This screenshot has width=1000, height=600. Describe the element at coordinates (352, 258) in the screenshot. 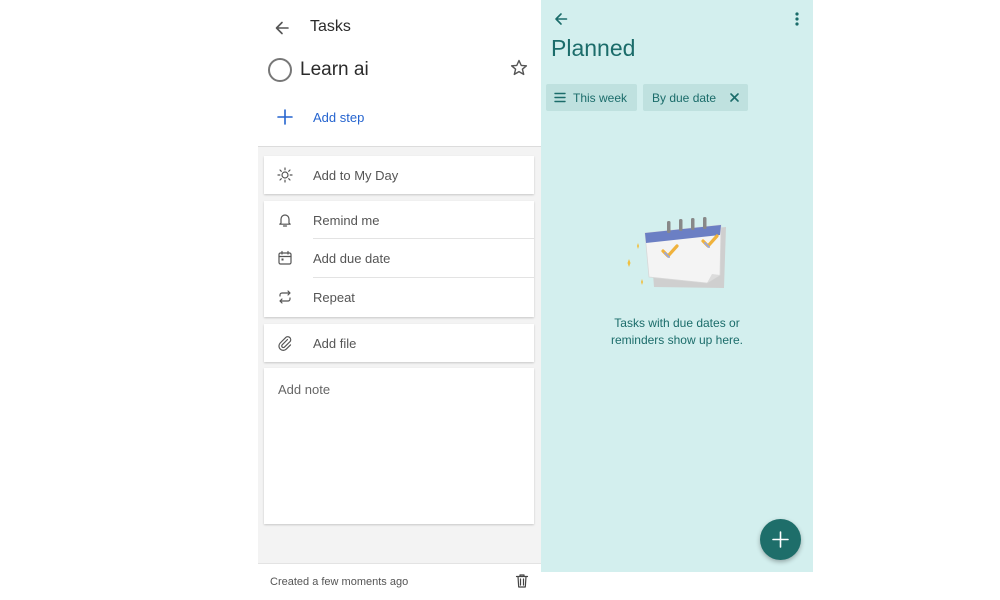

I see `add-due-date-label: Add due date` at that location.